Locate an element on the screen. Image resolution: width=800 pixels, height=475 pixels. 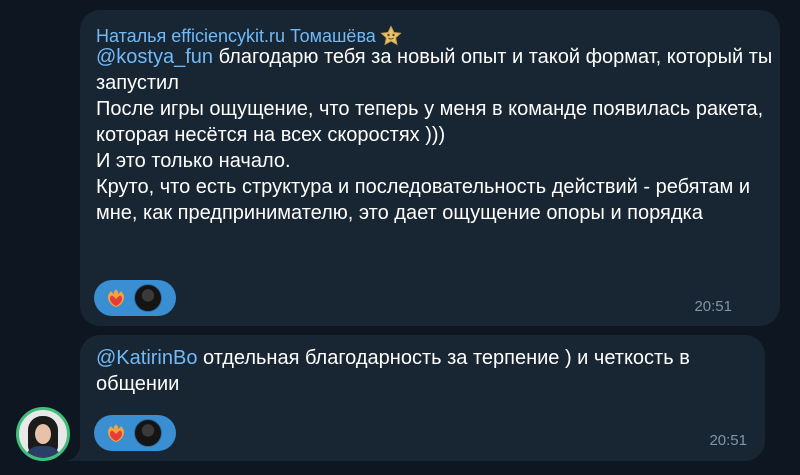
mention-link: @kostya_fun is located at coordinates (154, 57).